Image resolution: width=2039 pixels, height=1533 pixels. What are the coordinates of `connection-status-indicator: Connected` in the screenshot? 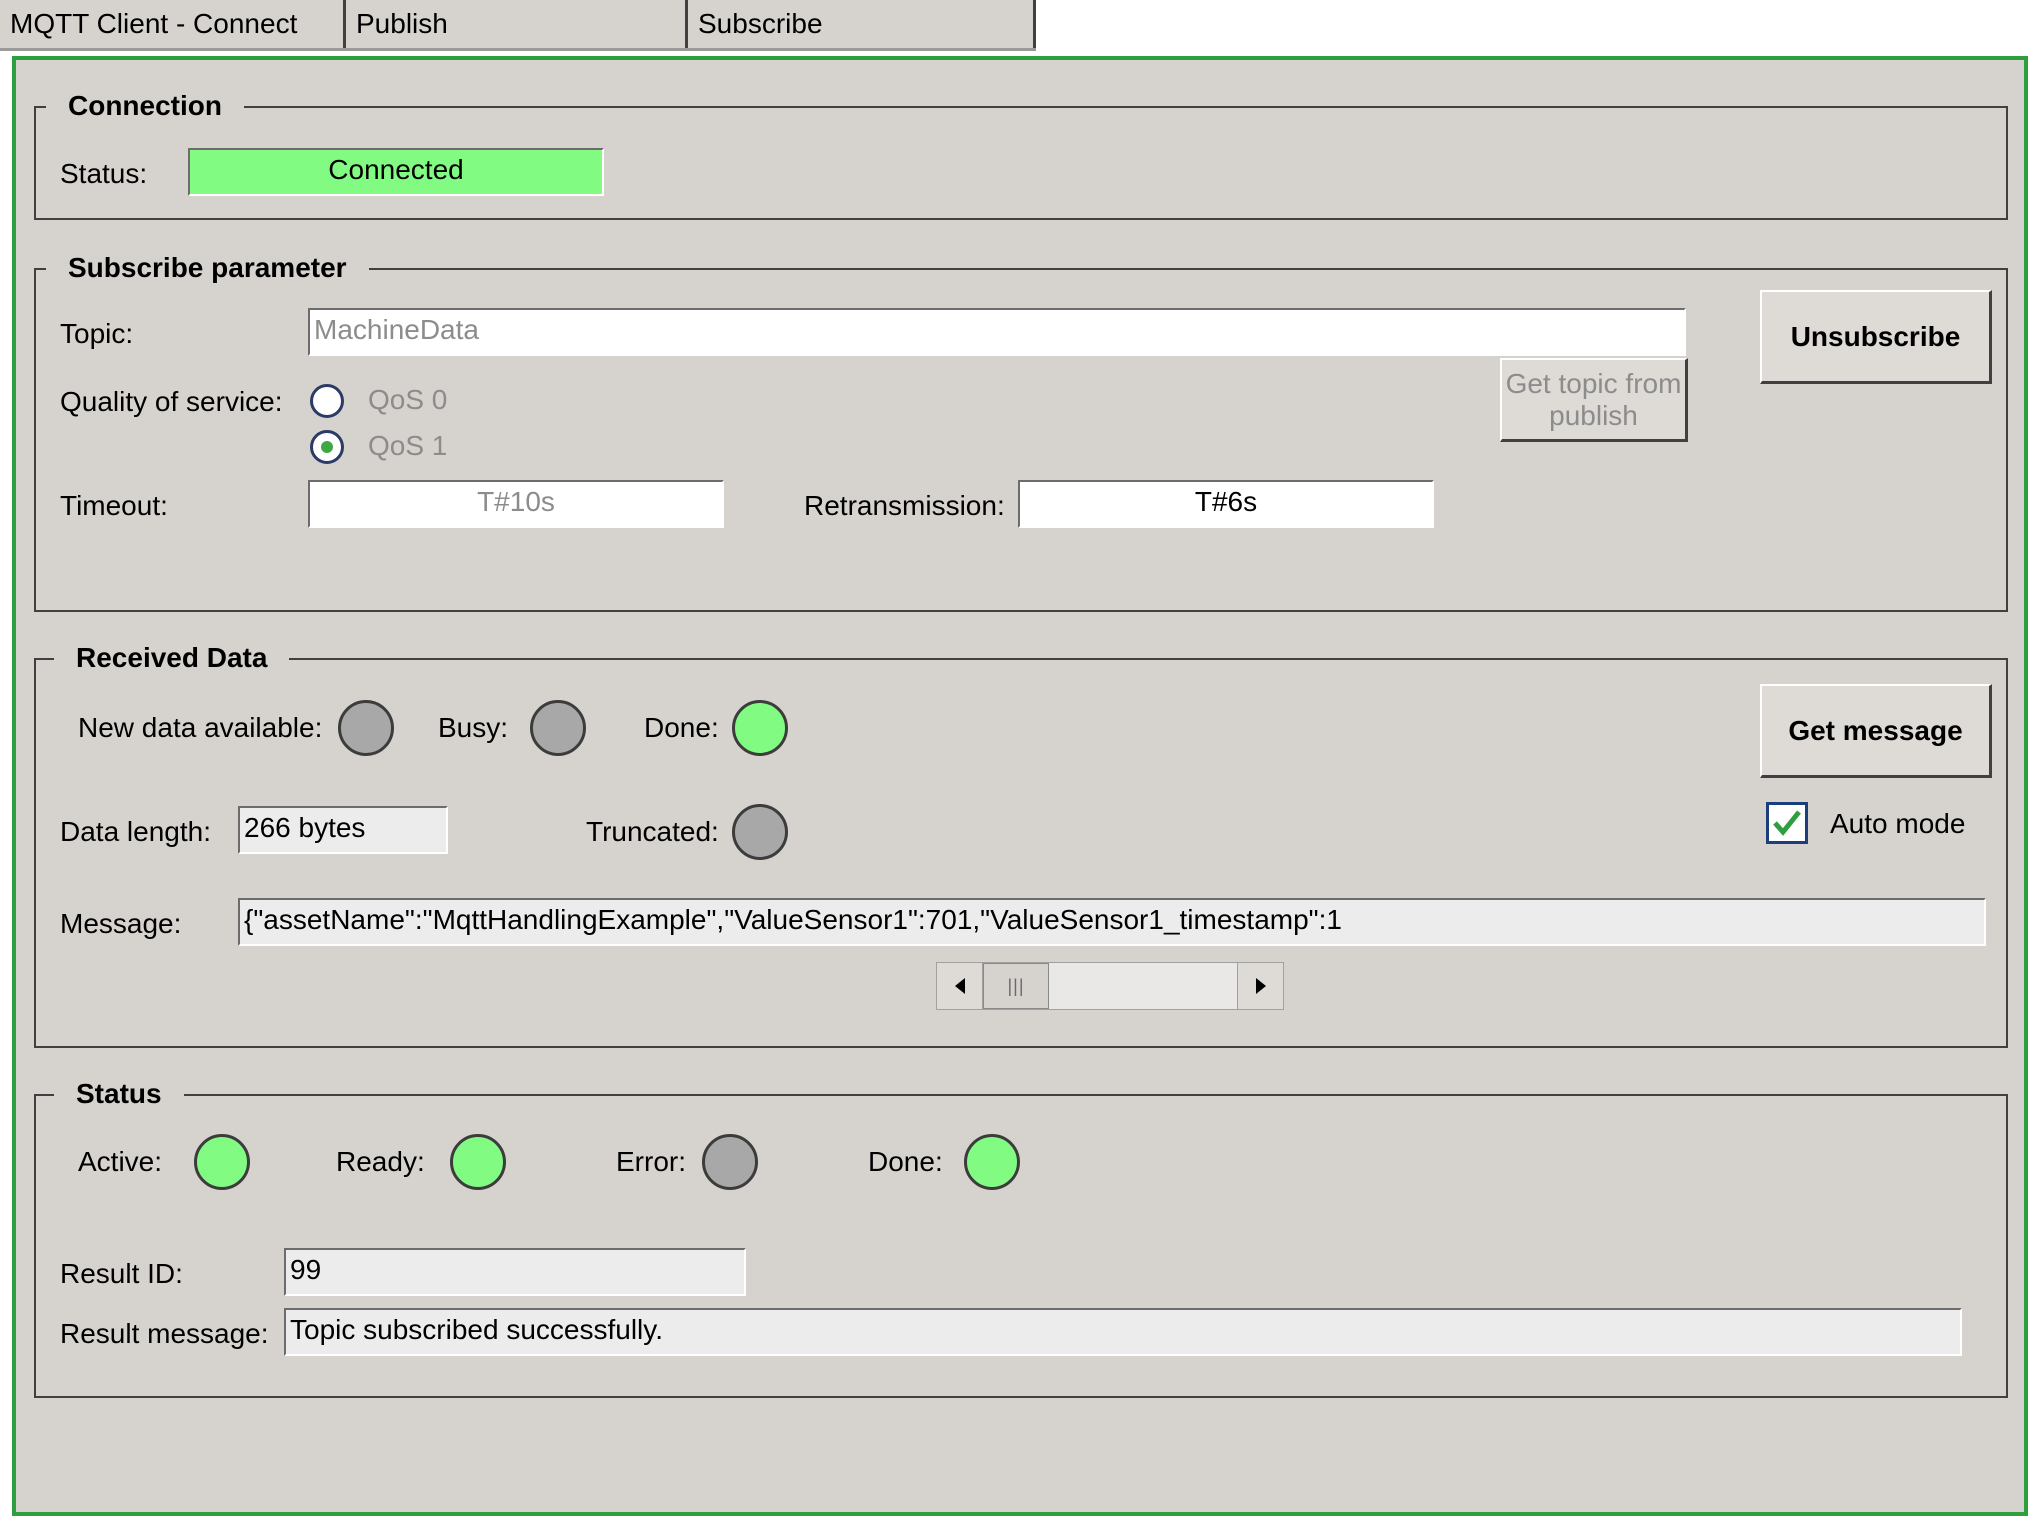 It's located at (396, 172).